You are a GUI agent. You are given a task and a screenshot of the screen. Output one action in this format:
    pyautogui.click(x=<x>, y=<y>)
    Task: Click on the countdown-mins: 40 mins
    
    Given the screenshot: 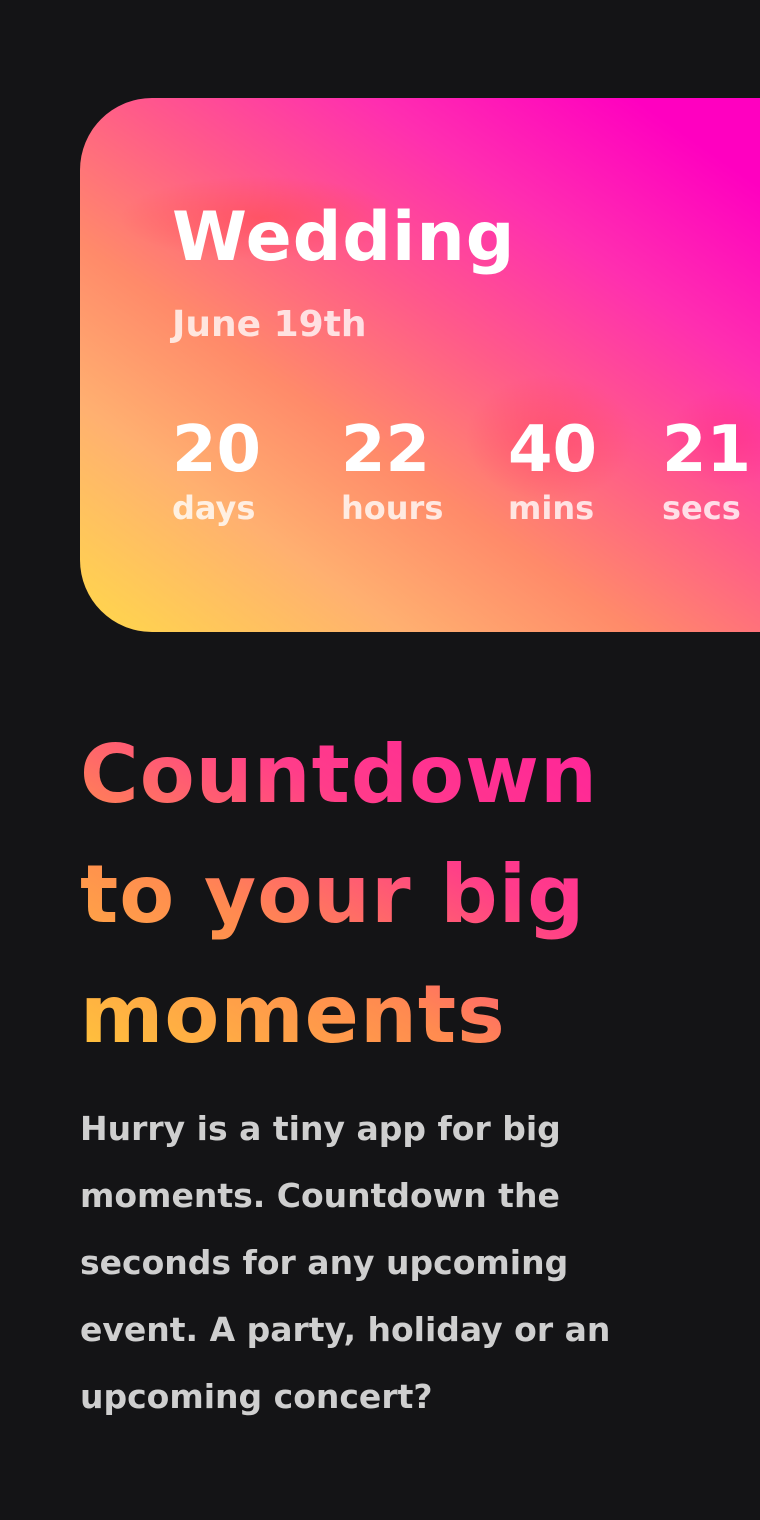 What is the action you would take?
    pyautogui.click(x=552, y=468)
    